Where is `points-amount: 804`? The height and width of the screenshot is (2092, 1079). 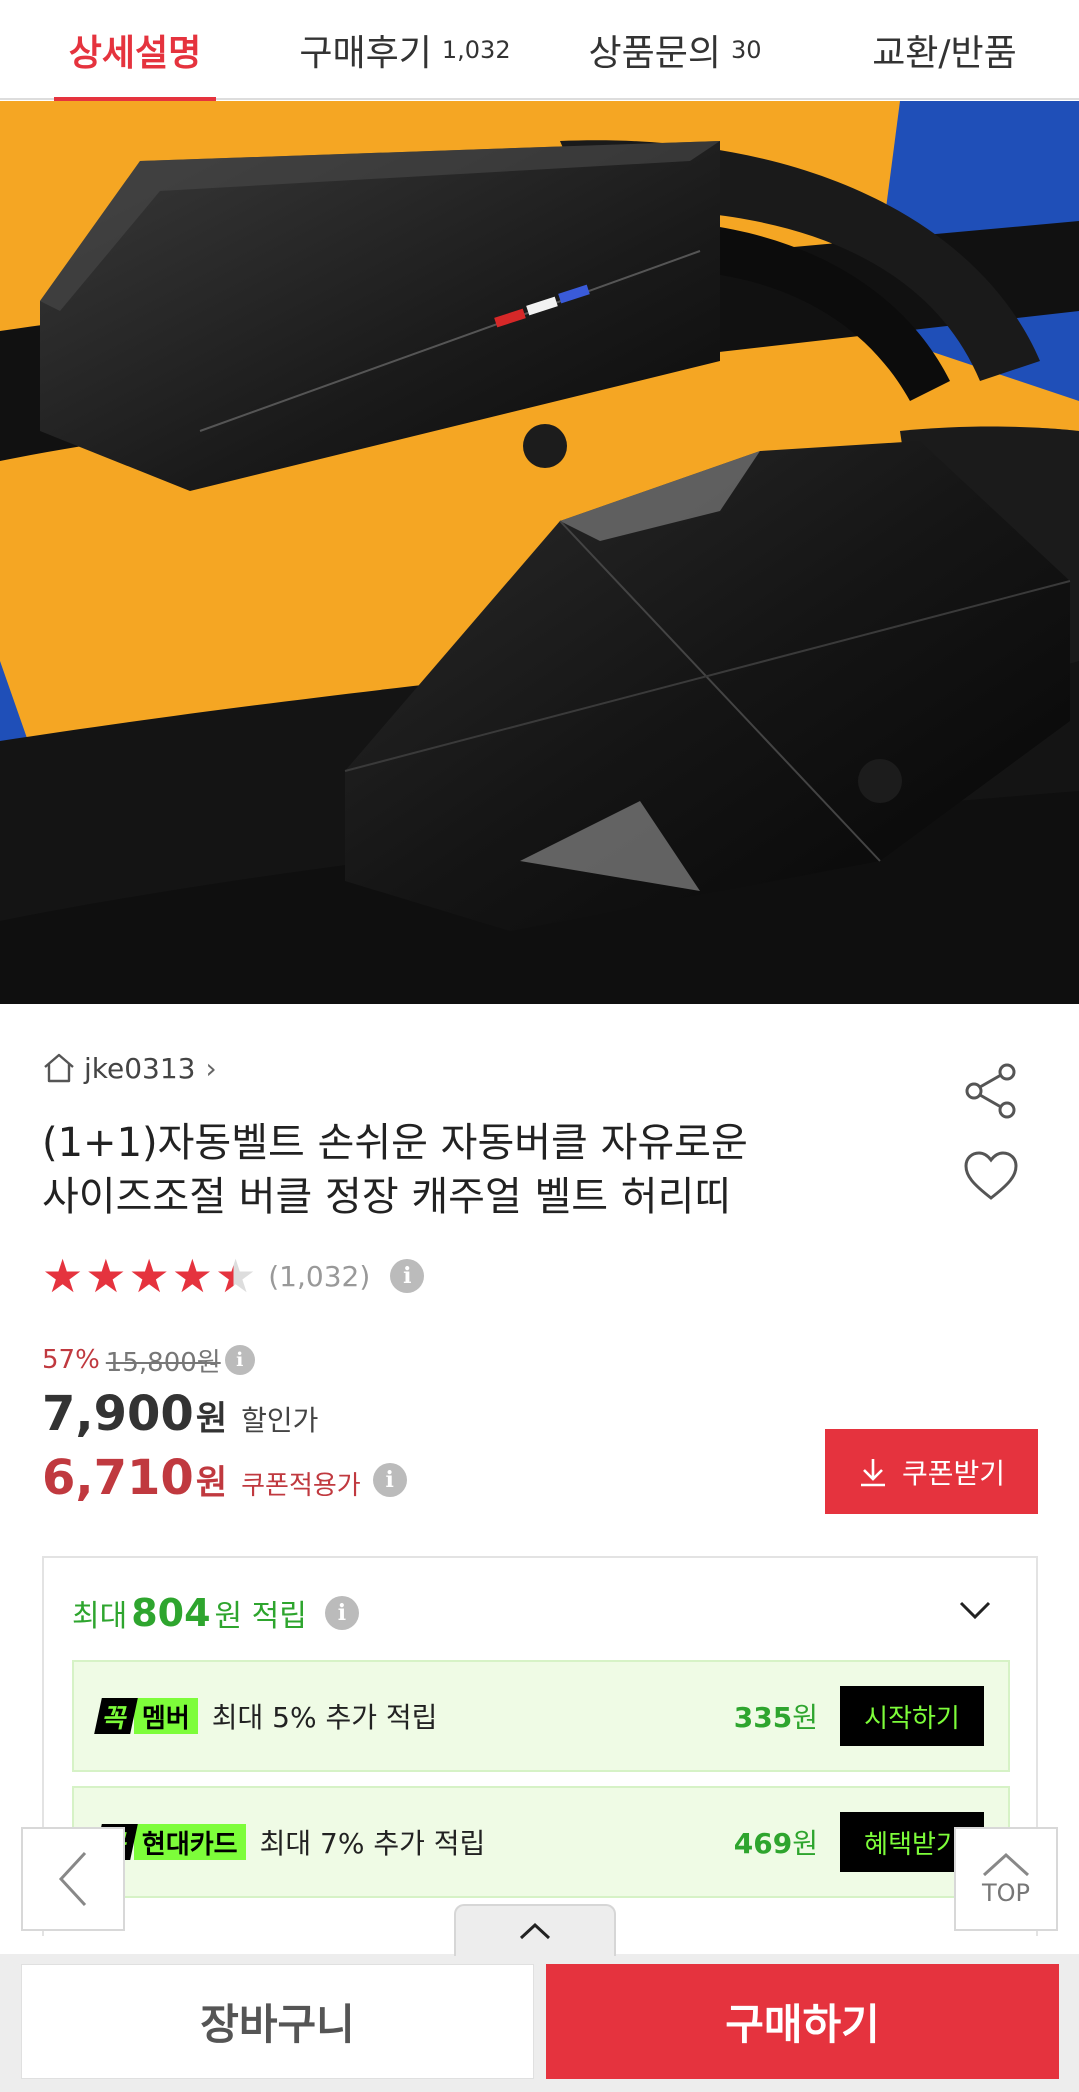 points-amount: 804 is located at coordinates (171, 1613).